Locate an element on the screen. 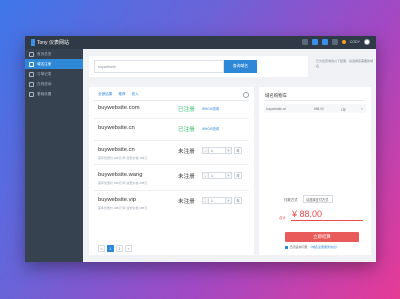  payment-label: 付款方式 is located at coordinates (291, 200).